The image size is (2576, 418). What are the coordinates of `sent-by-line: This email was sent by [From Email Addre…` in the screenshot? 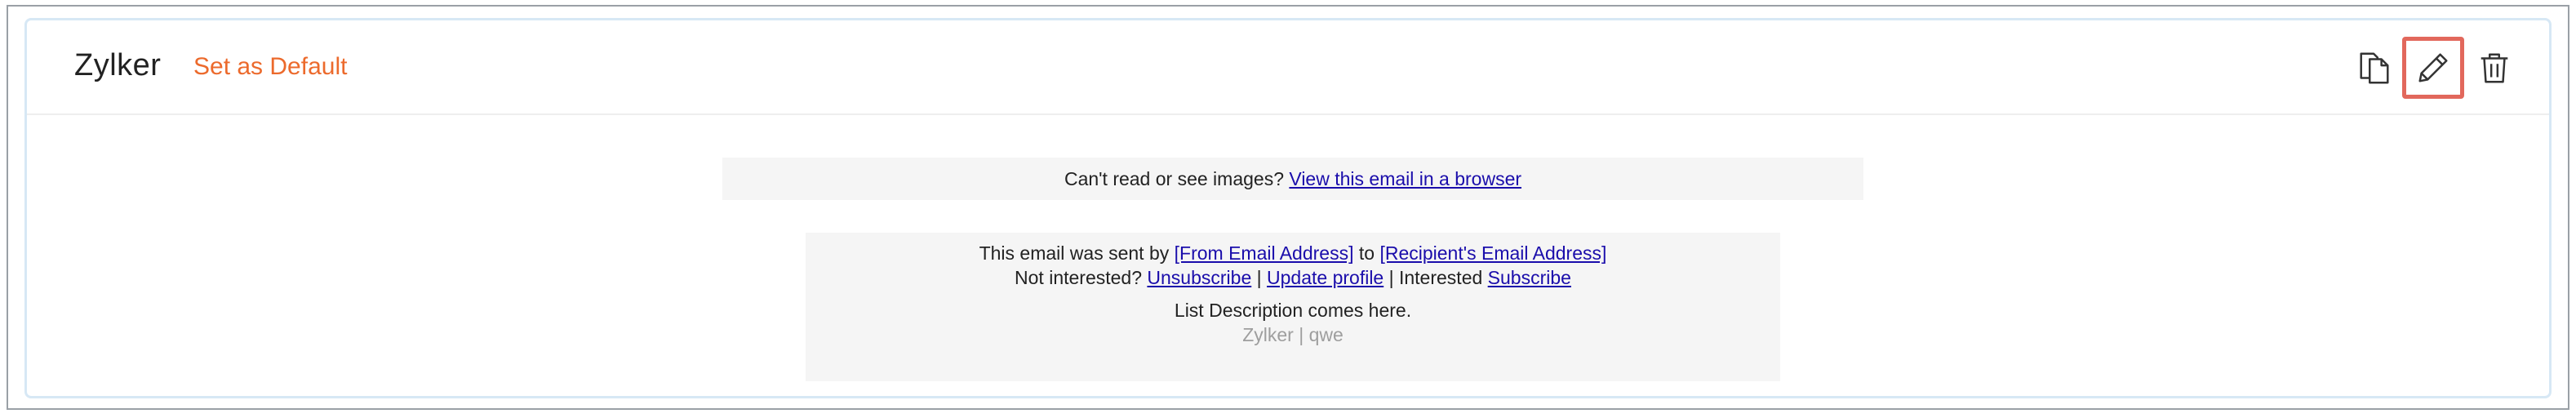 It's located at (1293, 253).